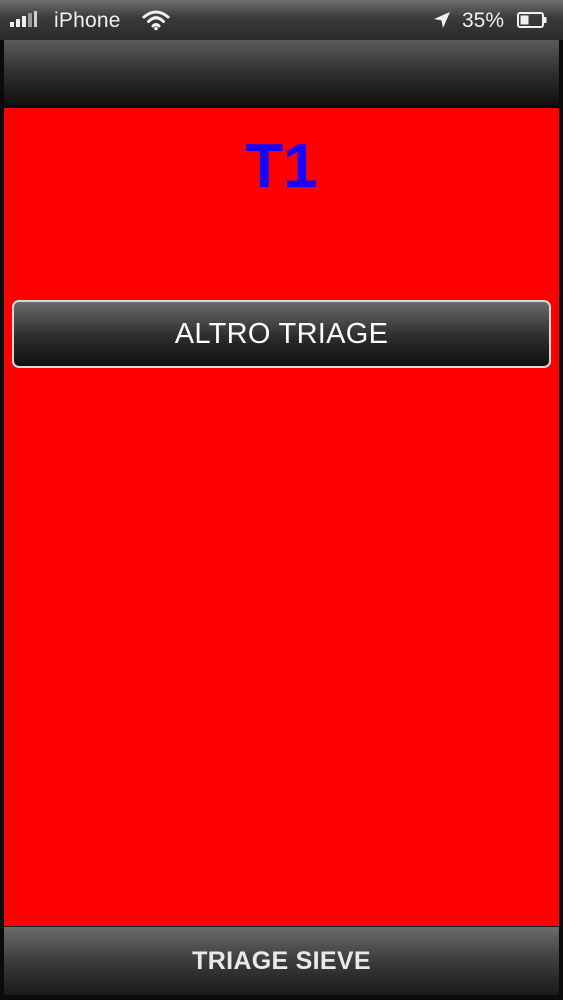 This screenshot has height=1000, width=563. Describe the element at coordinates (281, 74) in the screenshot. I see `navigation-bar` at that location.